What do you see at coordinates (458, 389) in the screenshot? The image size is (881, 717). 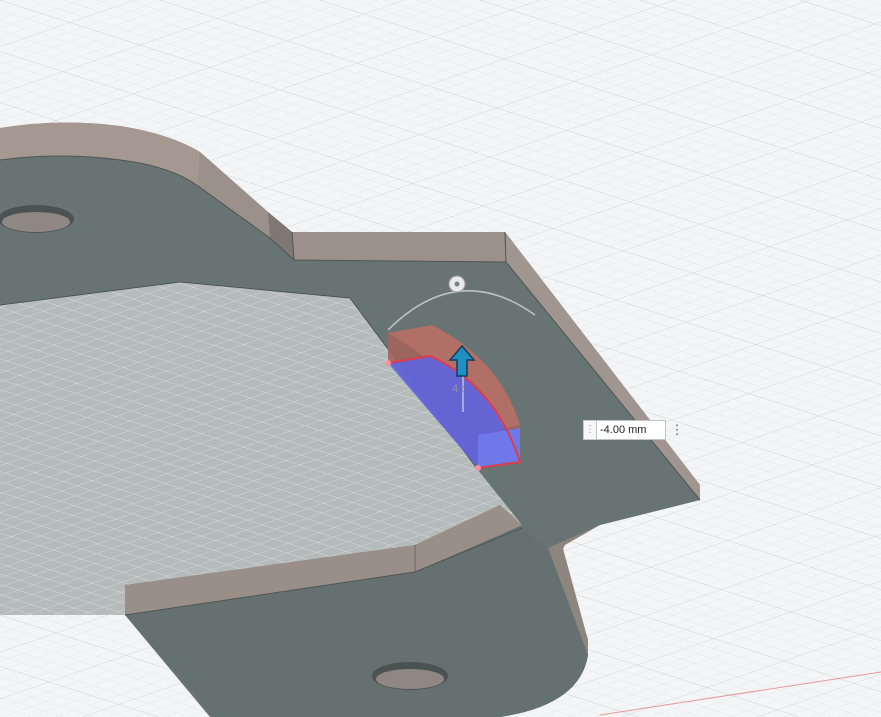 I see `preview-distance-label: 4 t` at bounding box center [458, 389].